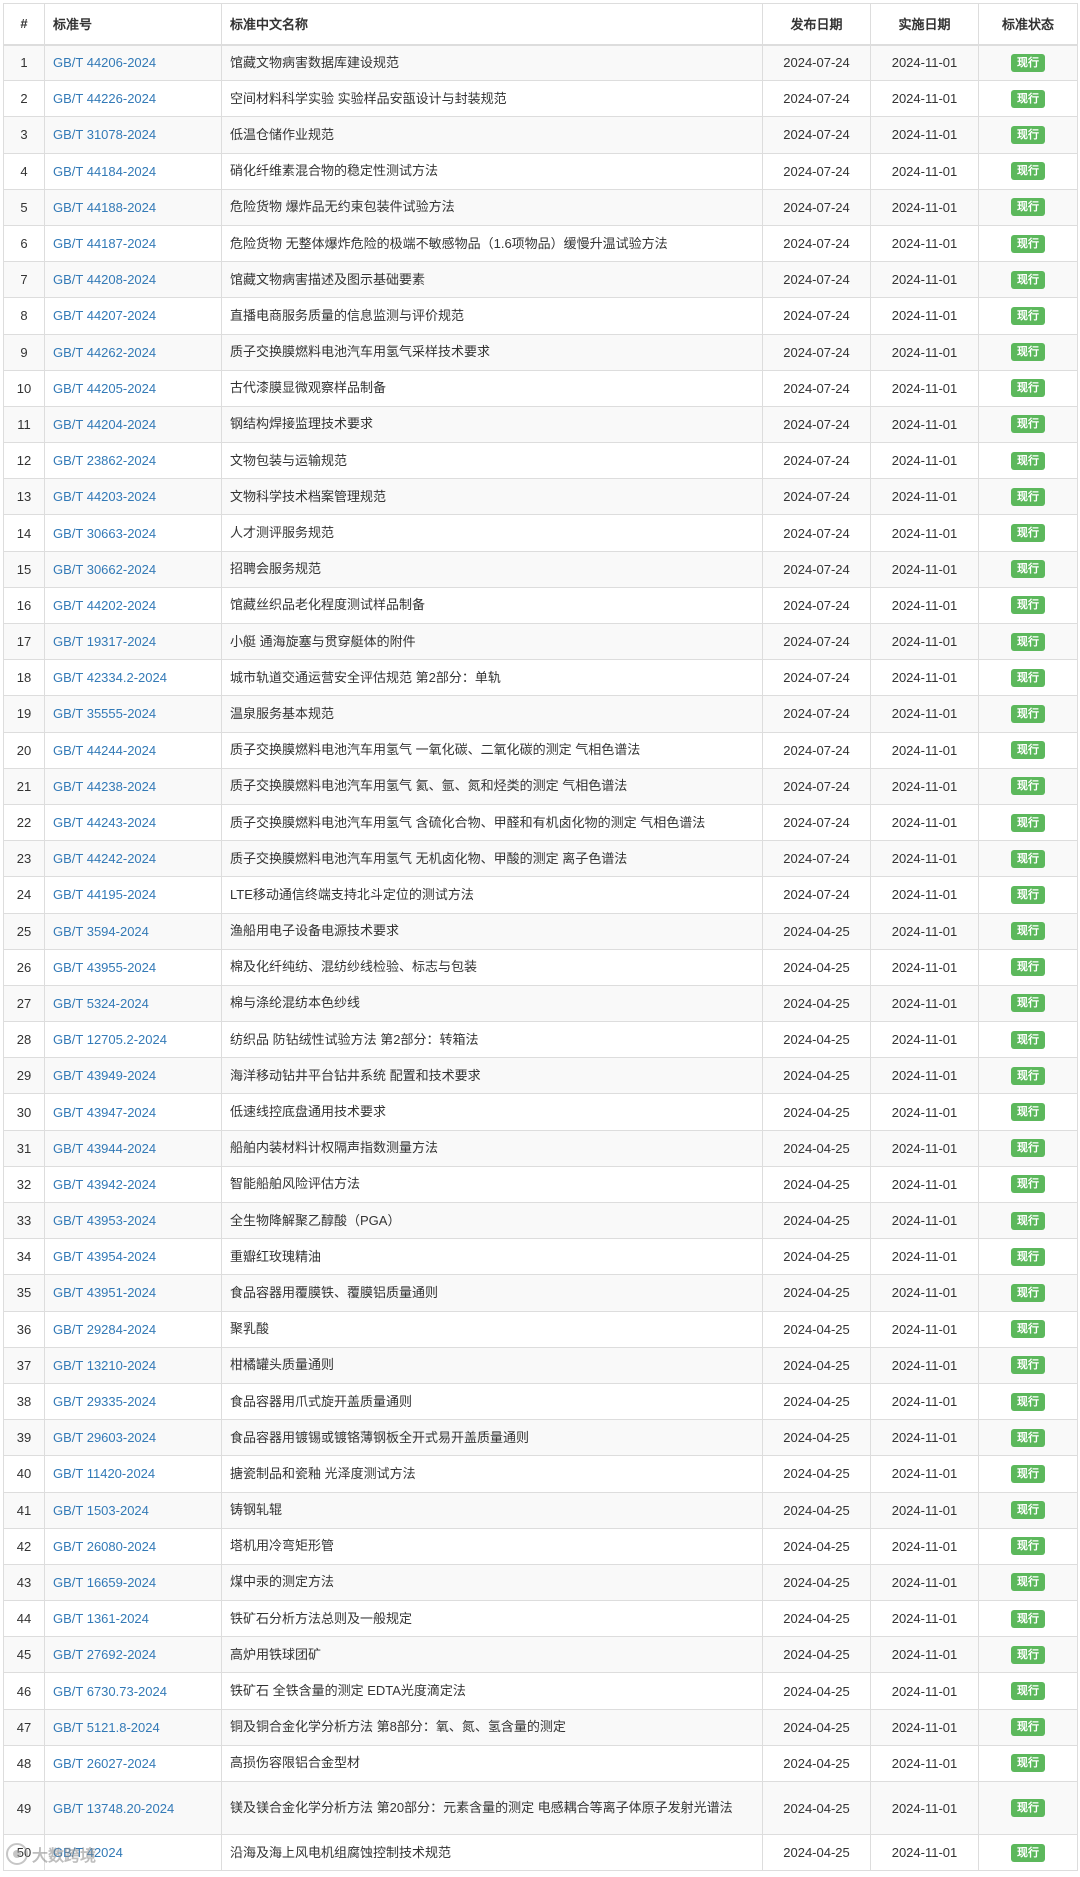 This screenshot has height=1877, width=1080. I want to click on standard-name: 城市轨道交通运营安全评估规范 第2部分：单轨, so click(492, 678).